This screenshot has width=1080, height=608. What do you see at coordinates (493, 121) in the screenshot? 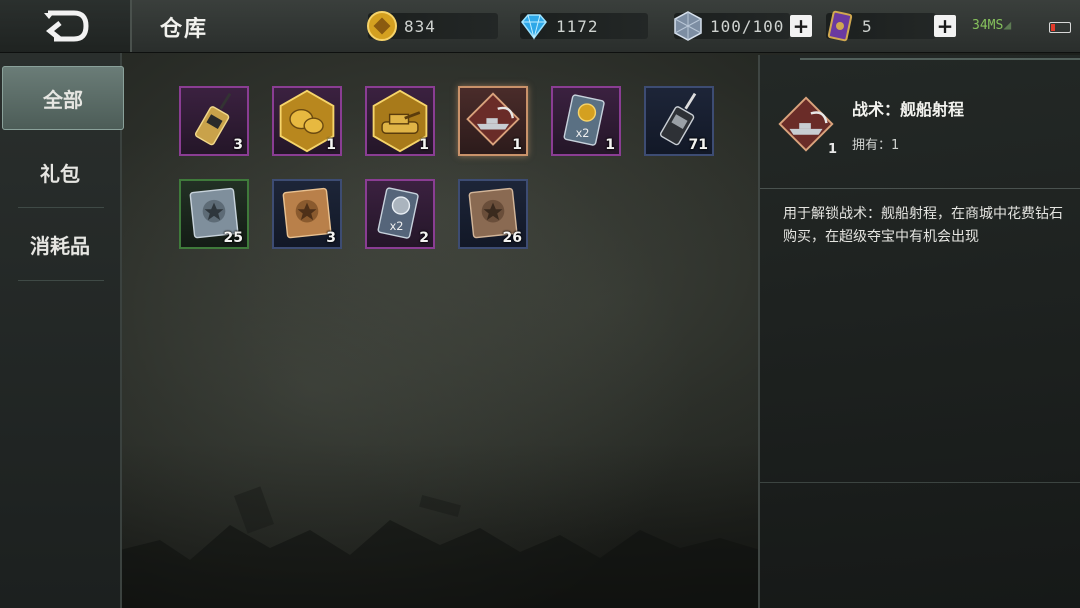
I see `inventory-item-naval-gunfire-tactic: 1` at bounding box center [493, 121].